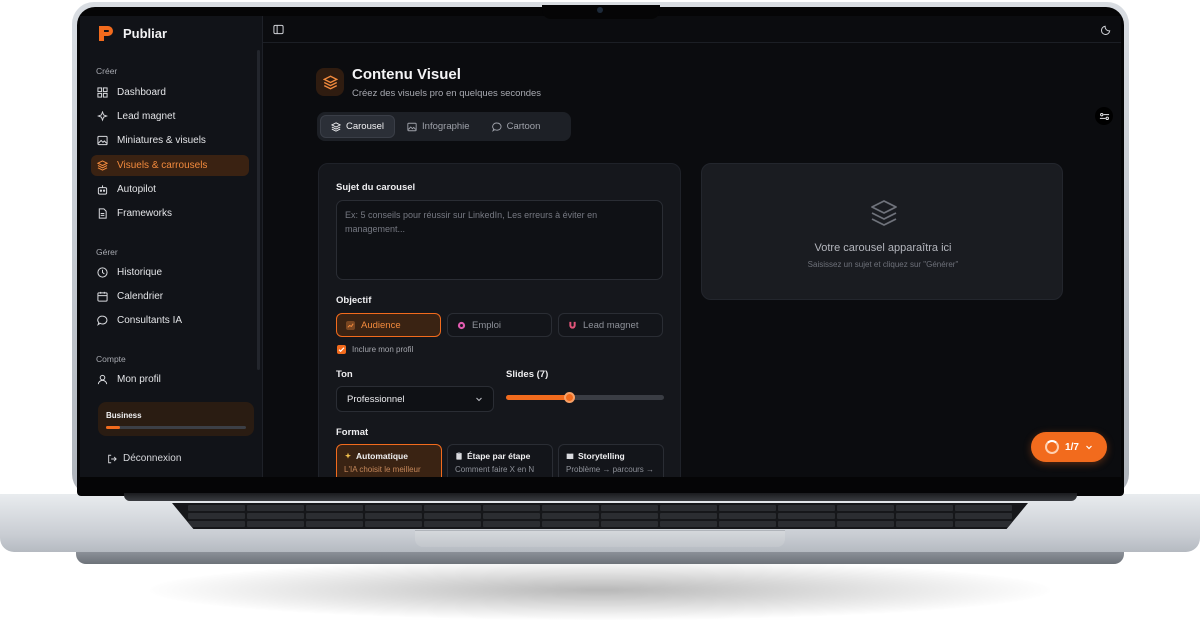 The image size is (1200, 628). Describe the element at coordinates (572, 325) in the screenshot. I see `magnet-icon` at that location.